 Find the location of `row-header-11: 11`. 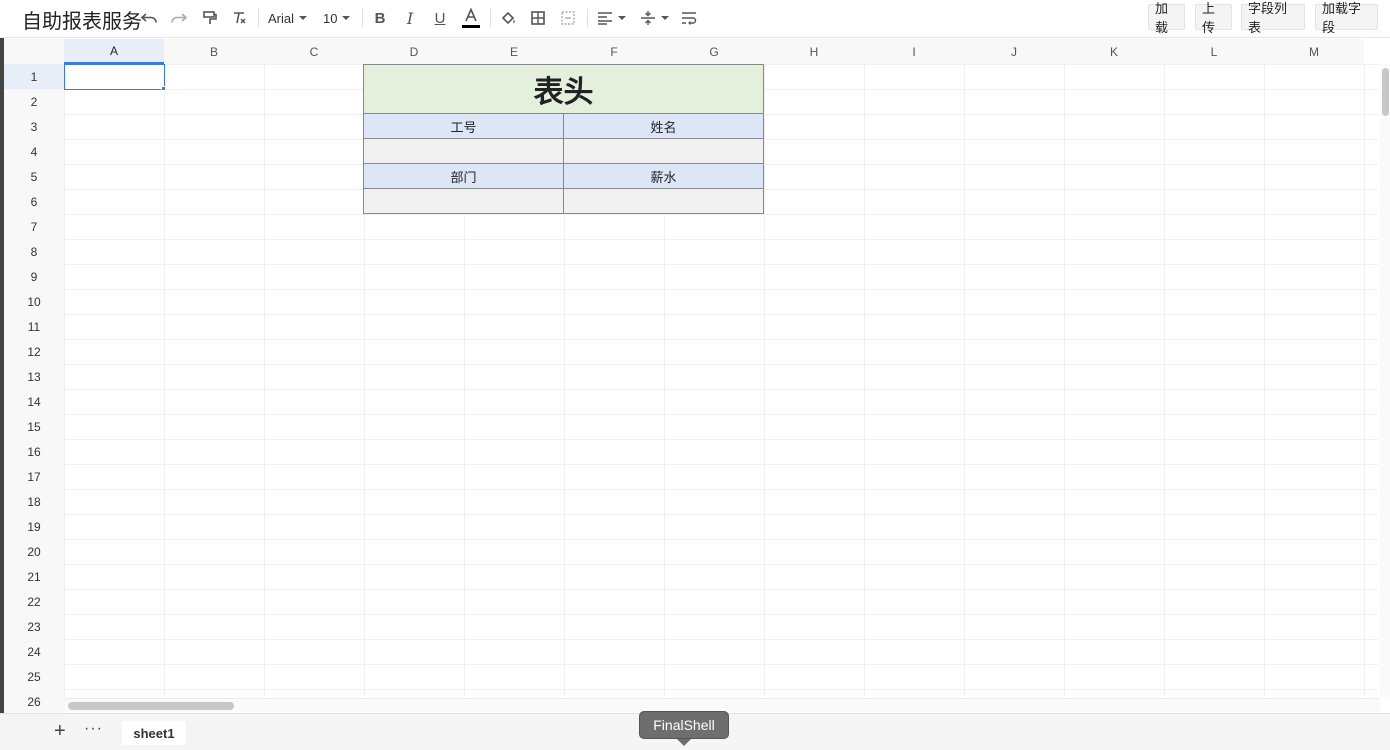

row-header-11: 11 is located at coordinates (34, 326).